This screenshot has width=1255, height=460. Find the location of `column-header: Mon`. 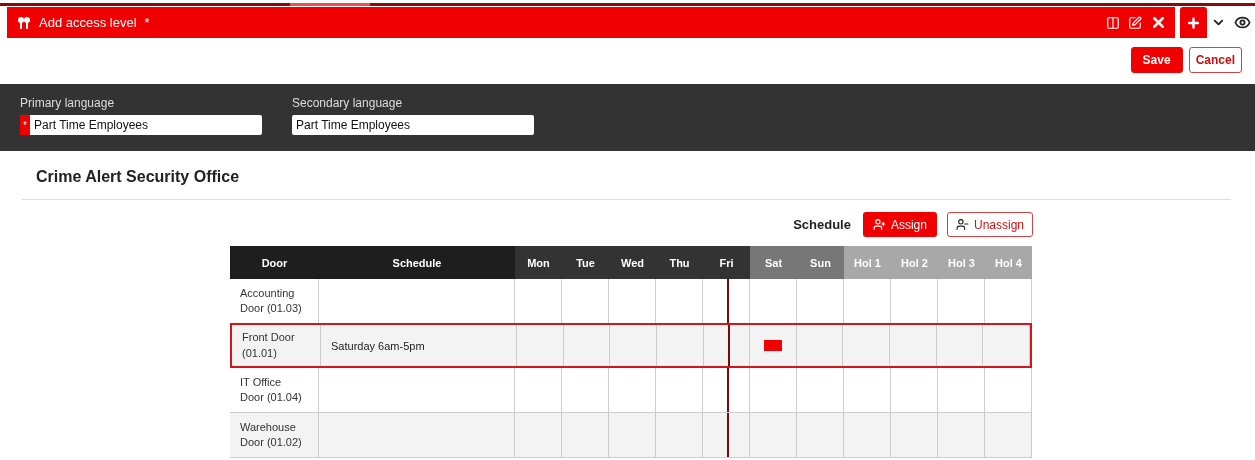

column-header: Mon is located at coordinates (538, 262).